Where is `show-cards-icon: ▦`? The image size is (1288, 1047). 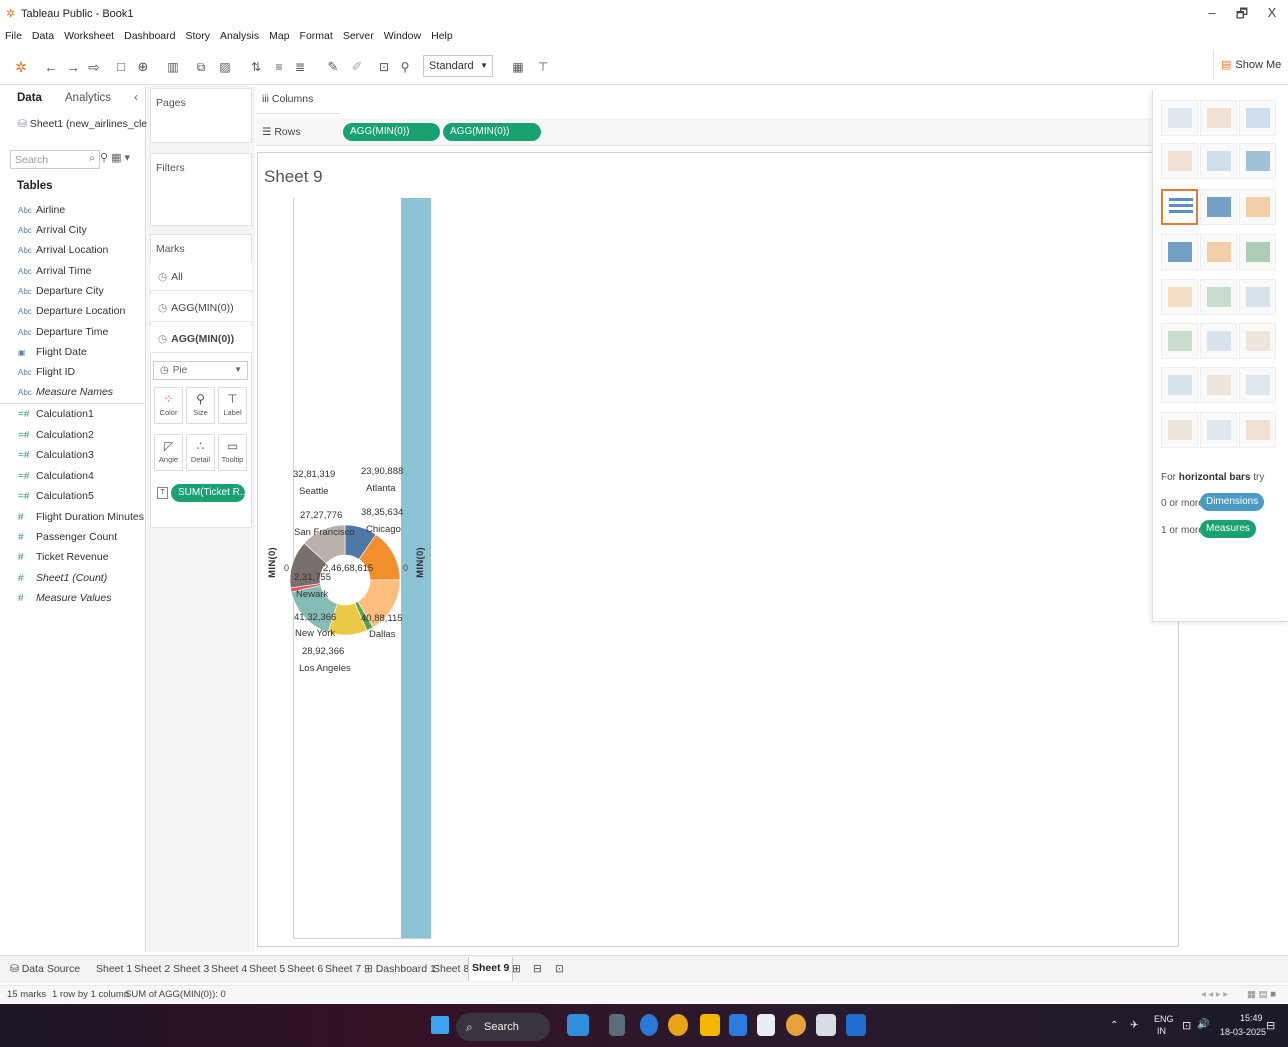
show-cards-icon: ▦ is located at coordinates (518, 67).